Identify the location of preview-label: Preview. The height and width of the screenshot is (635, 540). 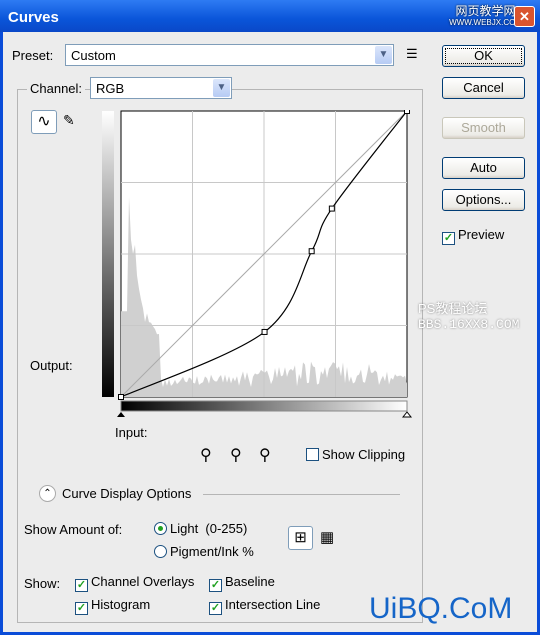
(481, 234).